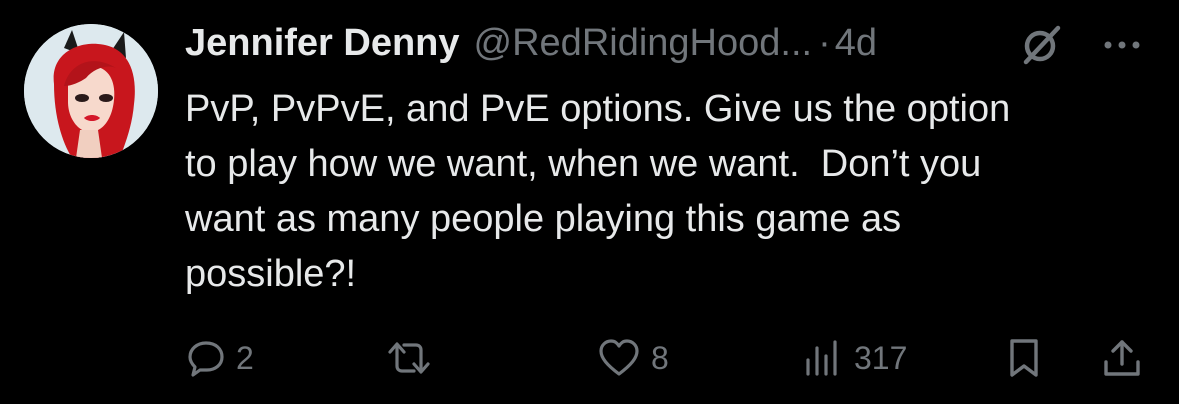 The image size is (1179, 404). Describe the element at coordinates (821, 358) in the screenshot. I see `views-icon` at that location.